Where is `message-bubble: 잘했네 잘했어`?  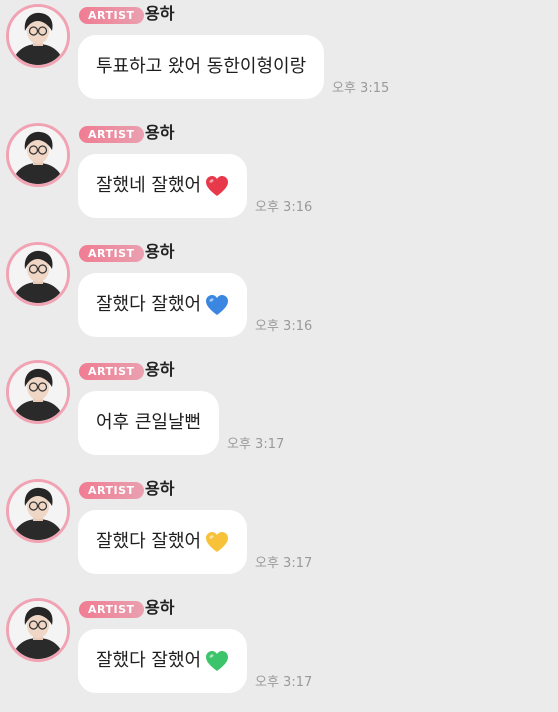 message-bubble: 잘했네 잘했어 is located at coordinates (163, 185).